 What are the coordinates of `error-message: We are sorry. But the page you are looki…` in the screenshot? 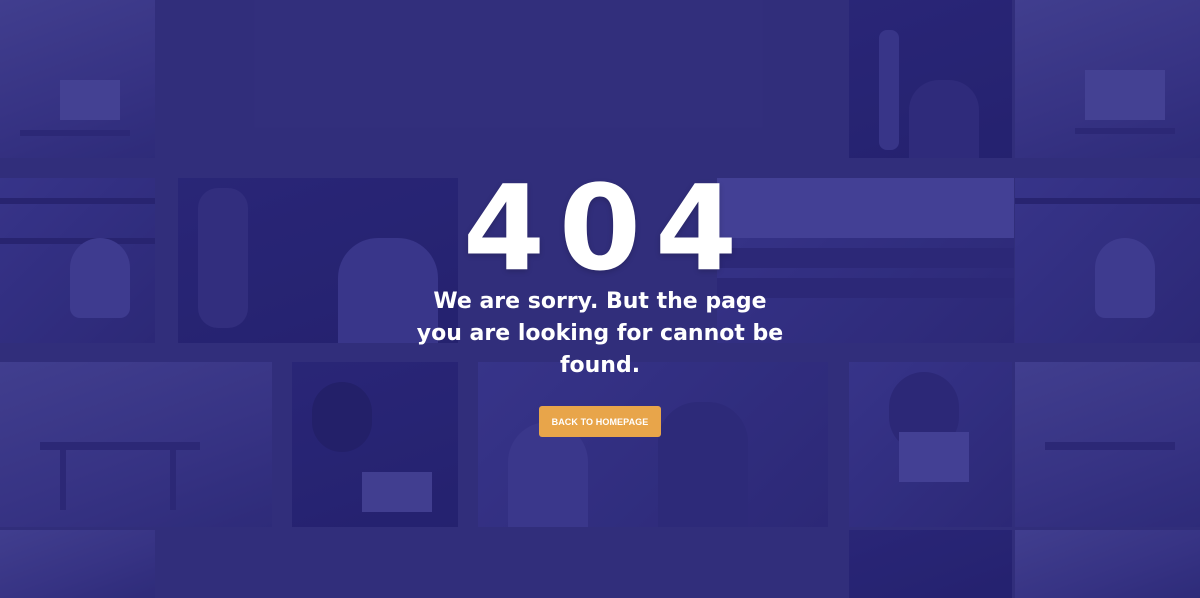 It's located at (600, 333).